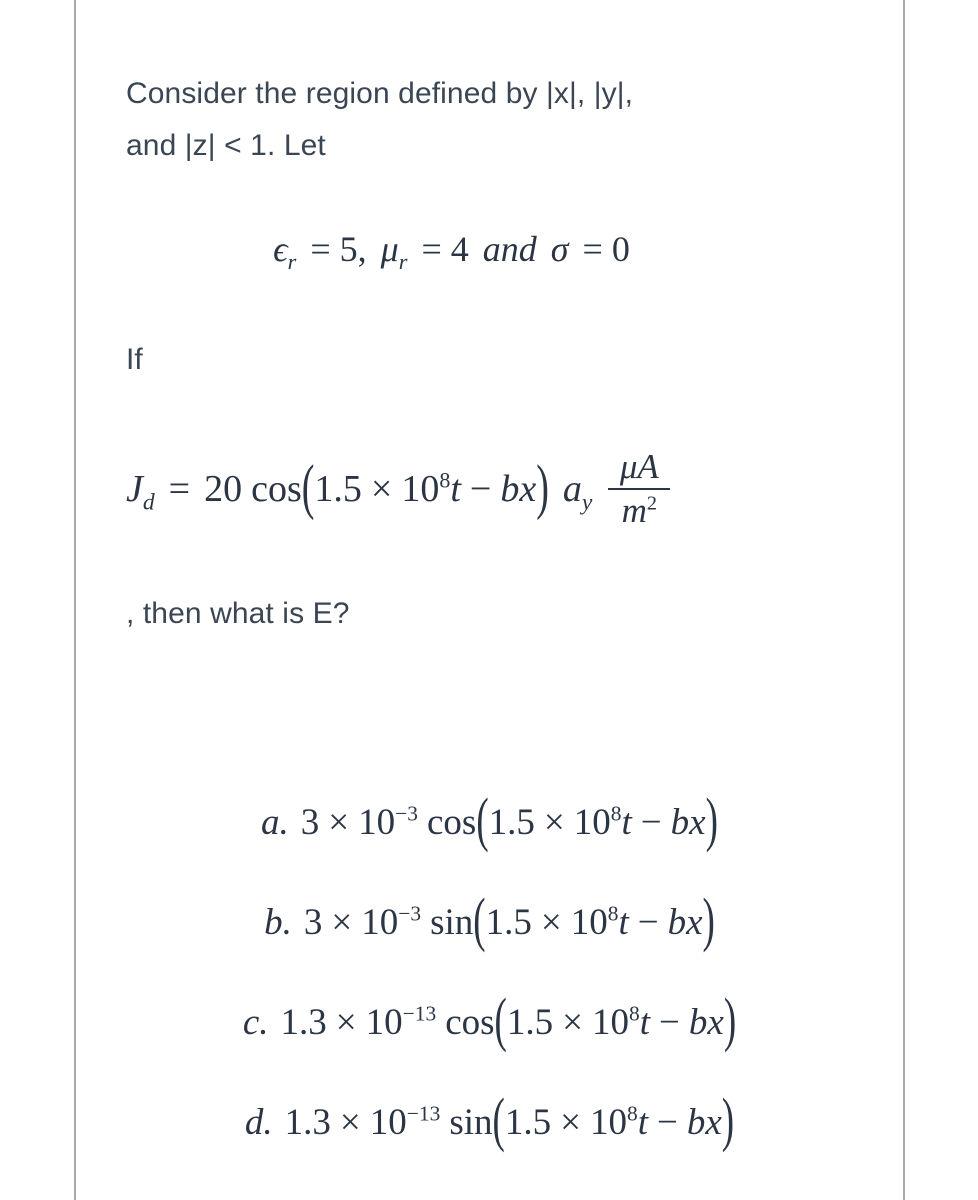  Describe the element at coordinates (623, 922) in the screenshot. I see `option-b-arg-time: t` at that location.